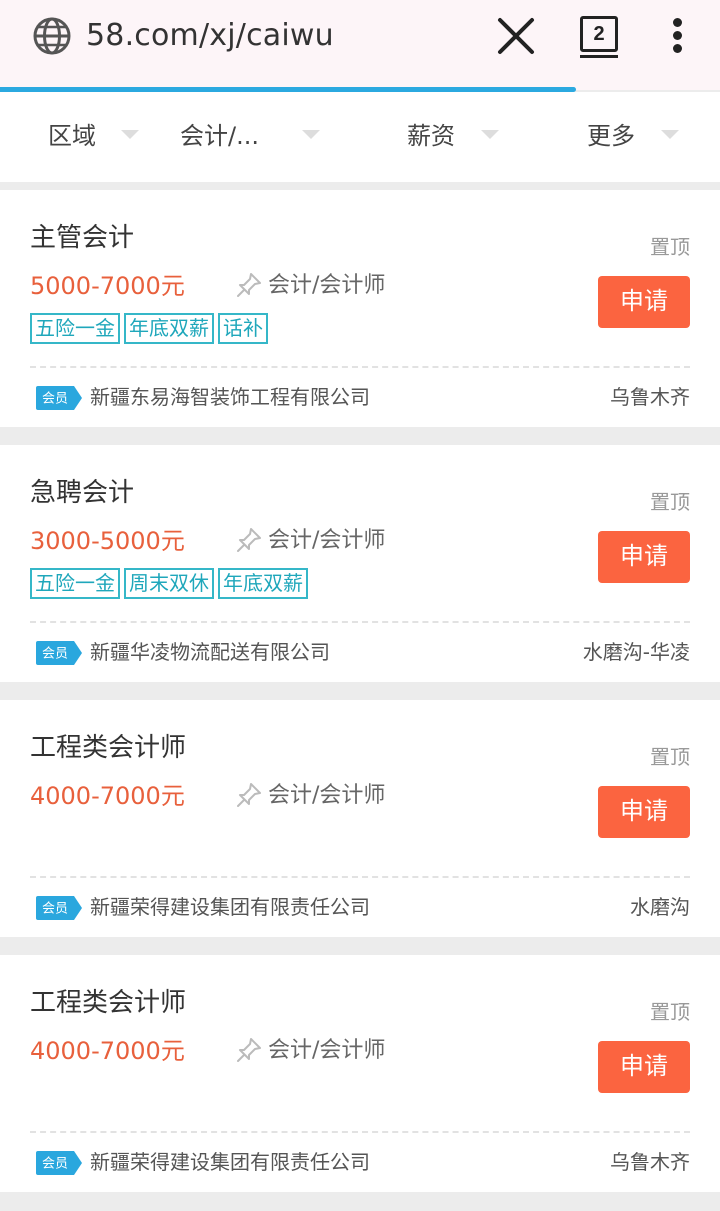 The image size is (720, 1211). Describe the element at coordinates (52, 36) in the screenshot. I see `globe-icon` at that location.